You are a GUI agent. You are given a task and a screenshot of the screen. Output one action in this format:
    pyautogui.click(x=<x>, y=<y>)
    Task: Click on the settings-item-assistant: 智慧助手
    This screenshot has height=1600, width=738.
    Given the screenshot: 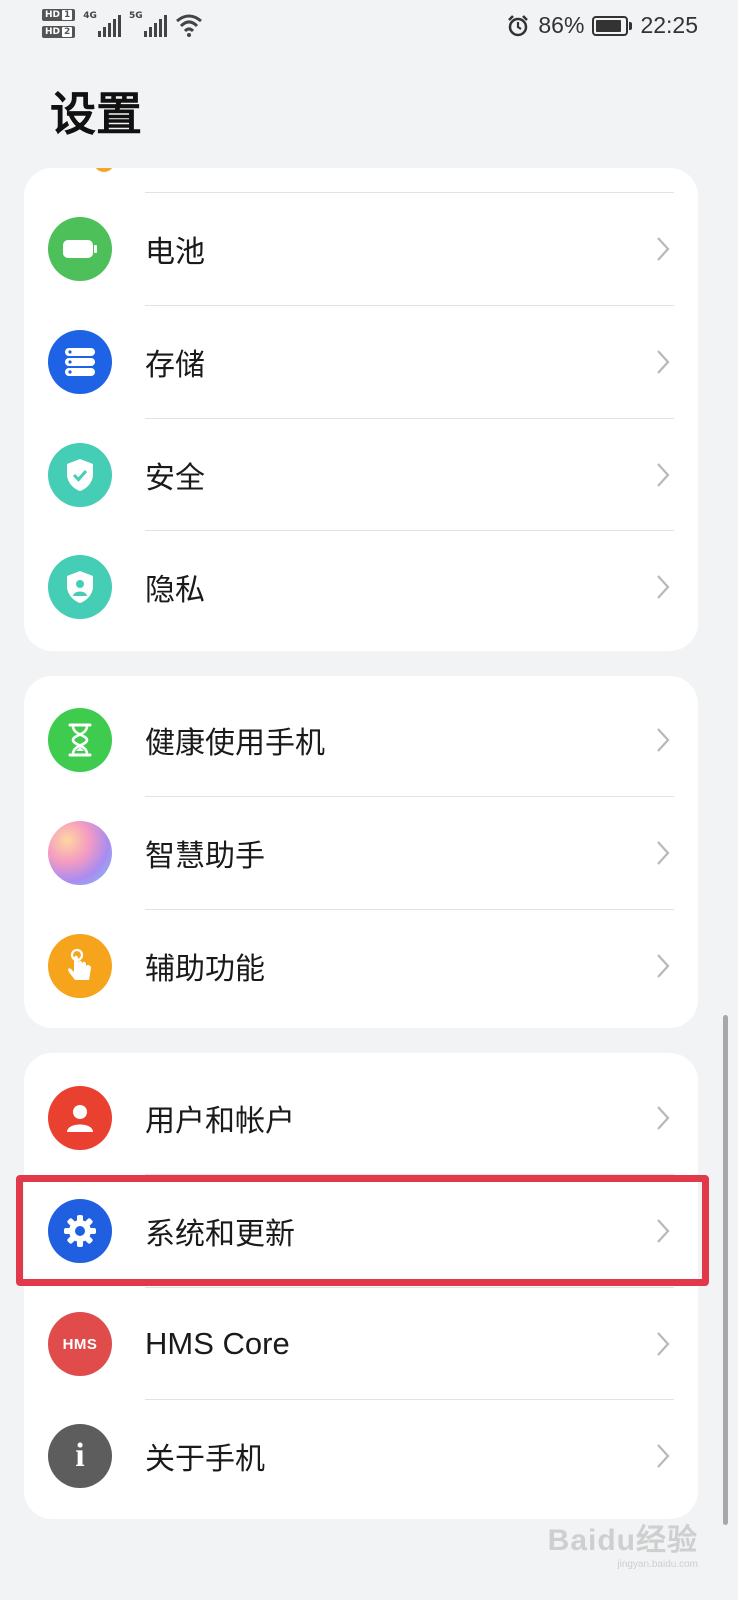 What is the action you would take?
    pyautogui.click(x=361, y=853)
    